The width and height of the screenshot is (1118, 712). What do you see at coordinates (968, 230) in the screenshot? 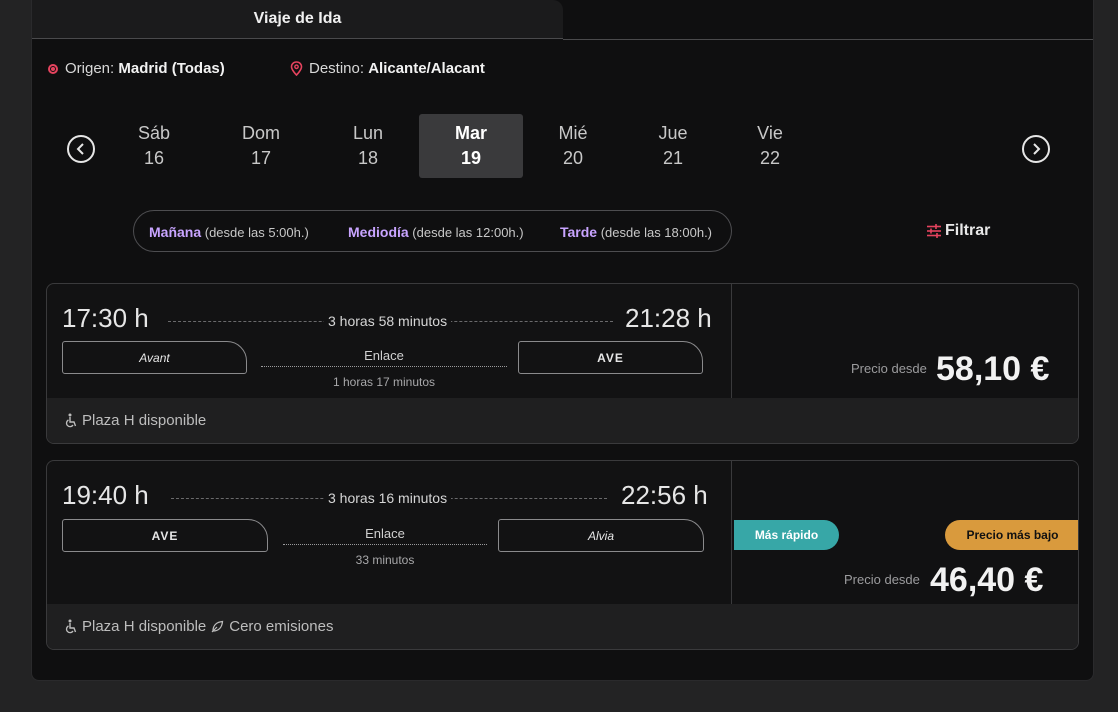
I see `filter-label: Filtrar` at bounding box center [968, 230].